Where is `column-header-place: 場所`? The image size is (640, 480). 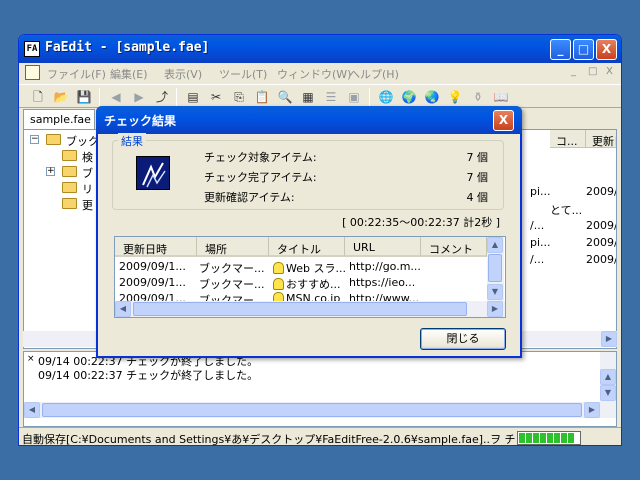
column-header-place: 場所 is located at coordinates (233, 247).